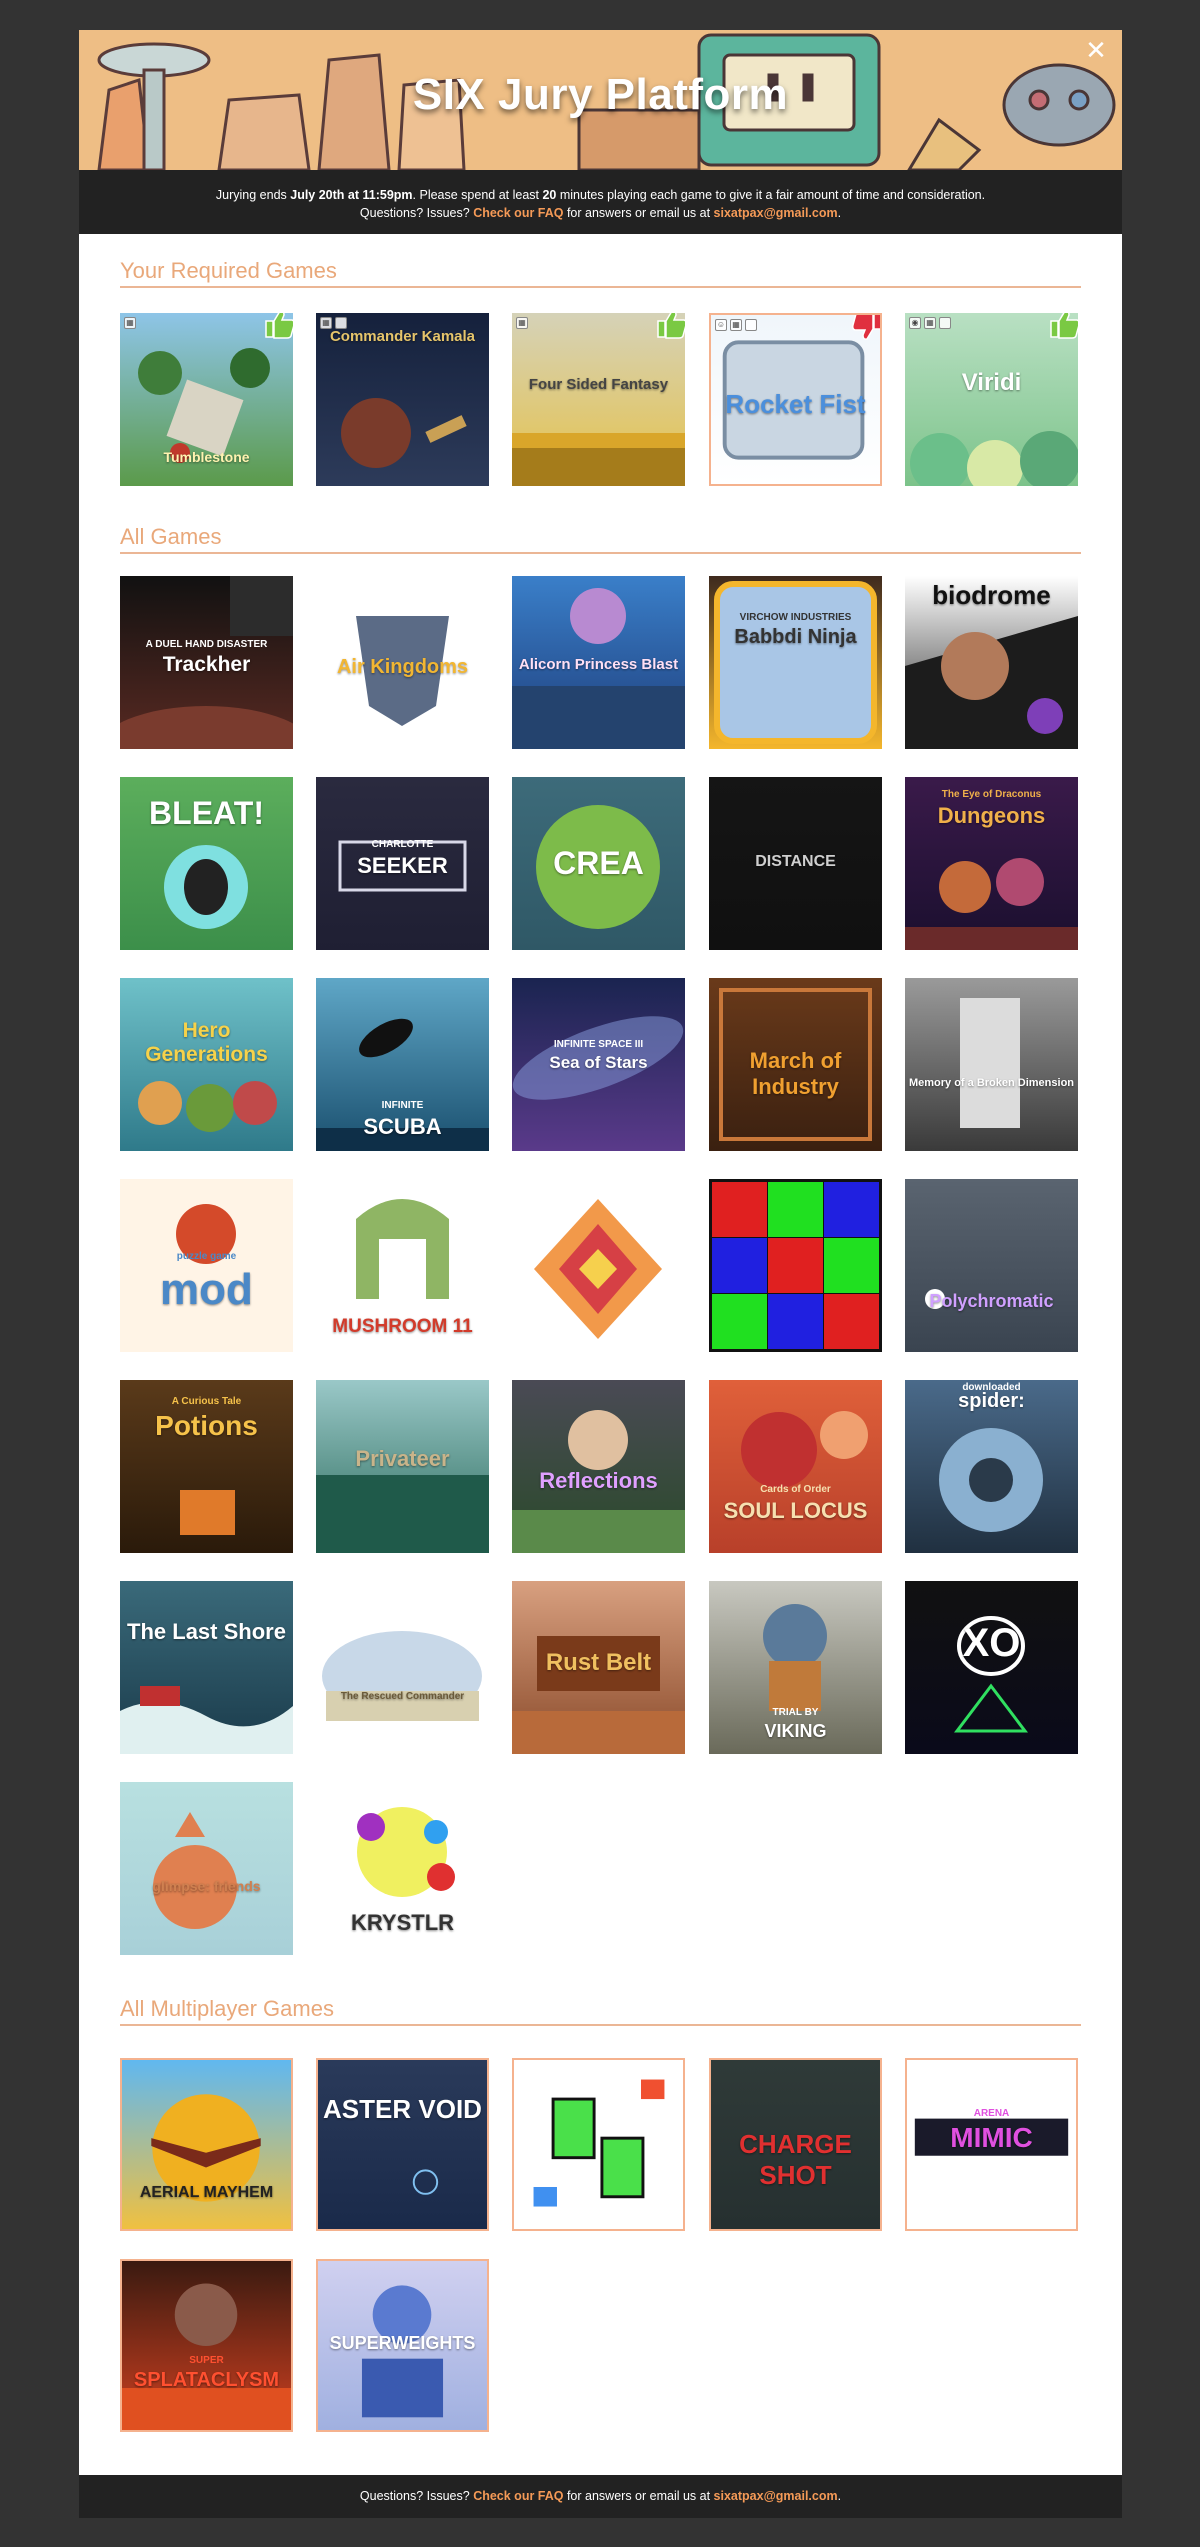 The width and height of the screenshot is (1200, 2547). I want to click on game-tile: downloaded spider:, so click(991, 1466).